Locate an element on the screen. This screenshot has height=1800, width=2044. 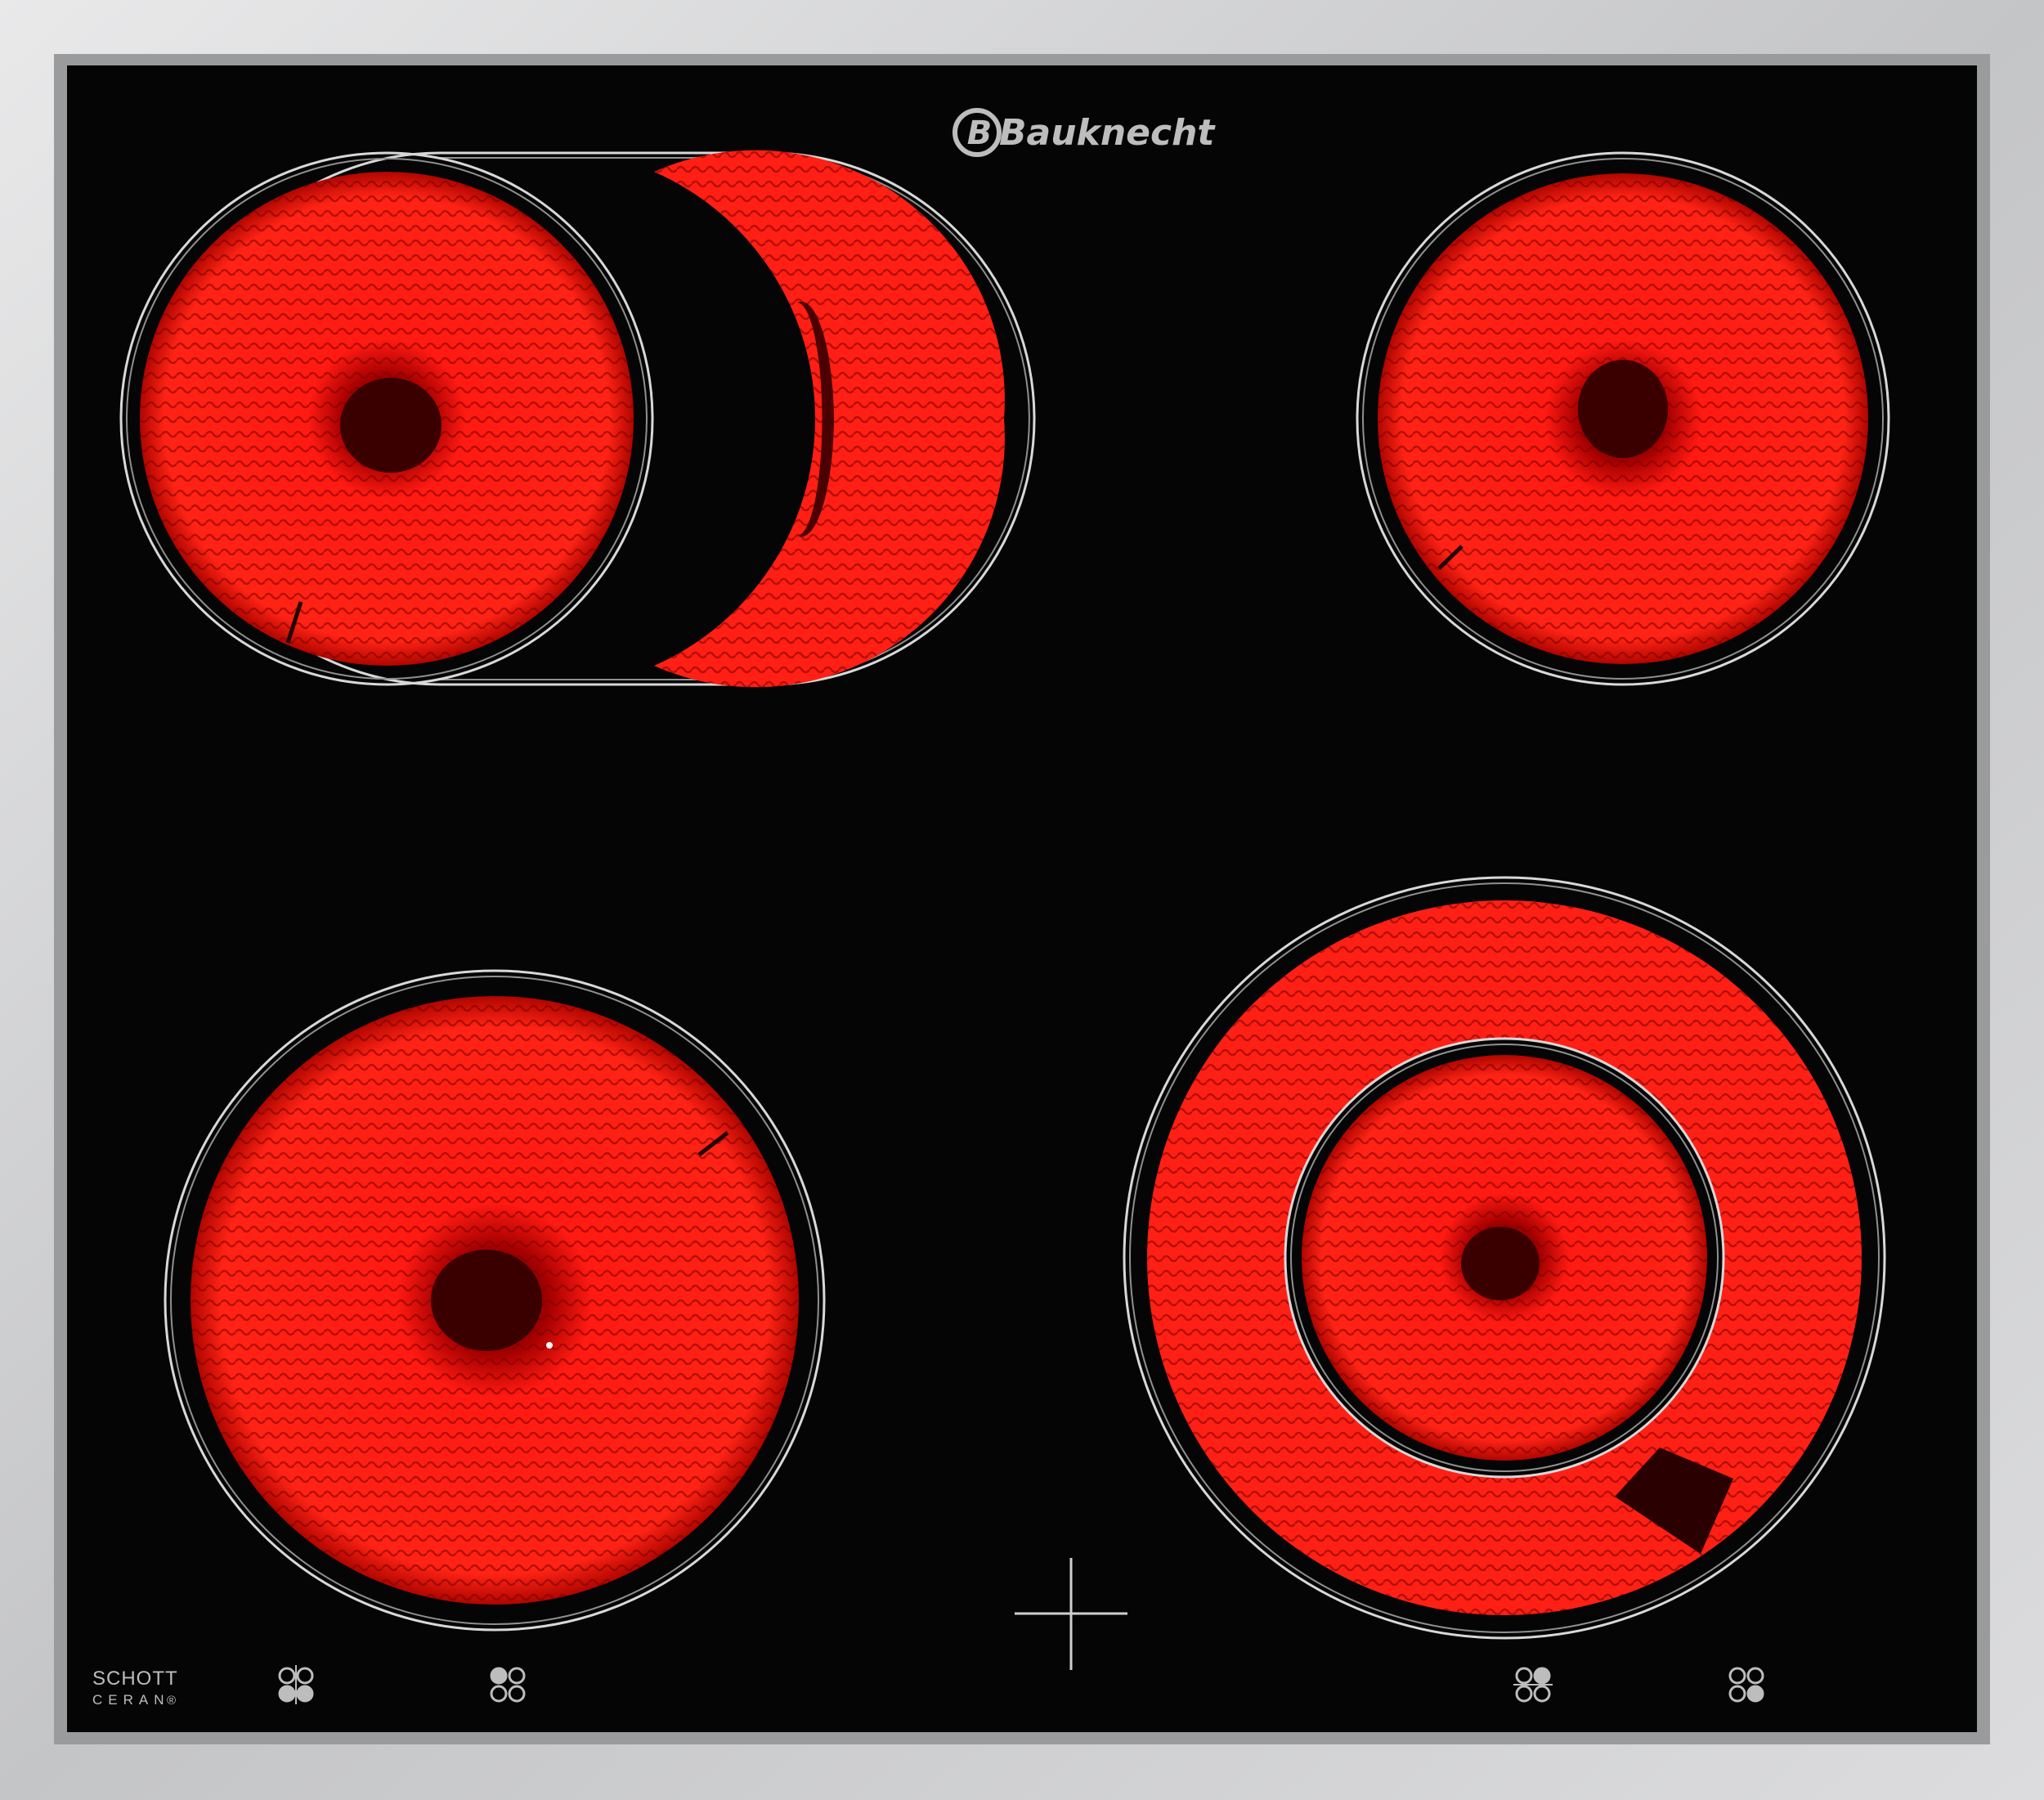
heating-element-inner-core is located at coordinates (1501, 1263).